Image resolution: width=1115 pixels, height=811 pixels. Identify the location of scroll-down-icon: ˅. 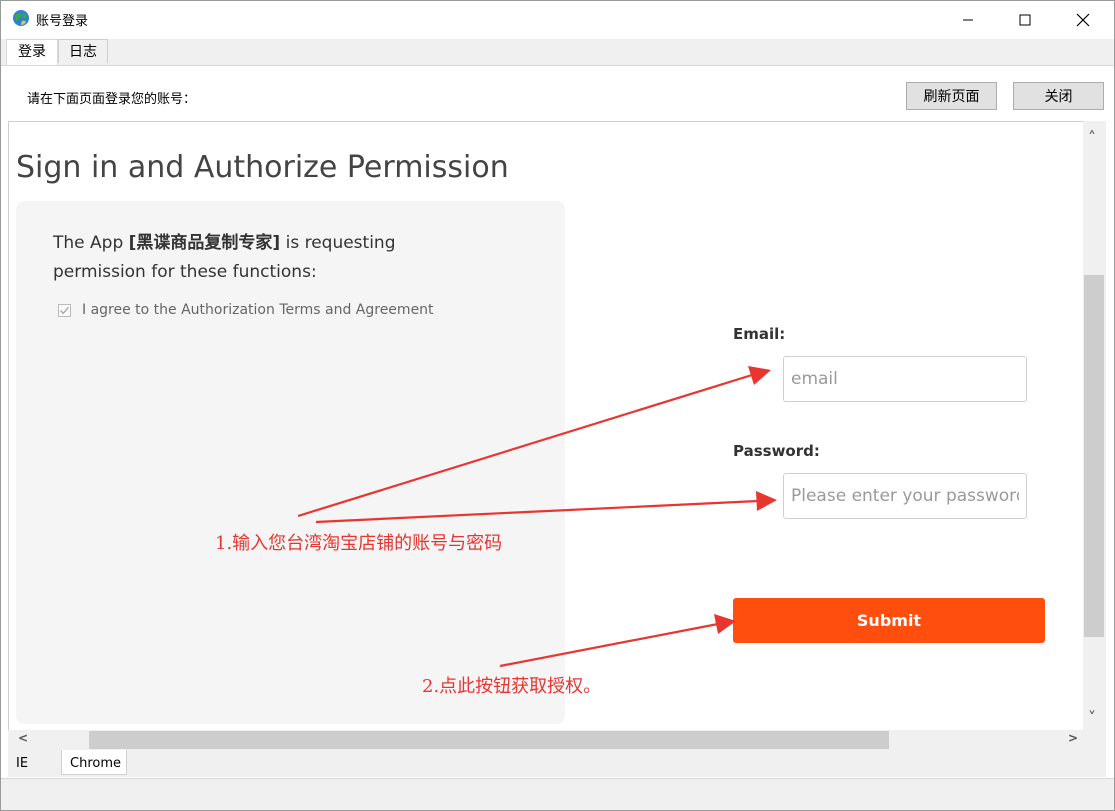
(1092, 717).